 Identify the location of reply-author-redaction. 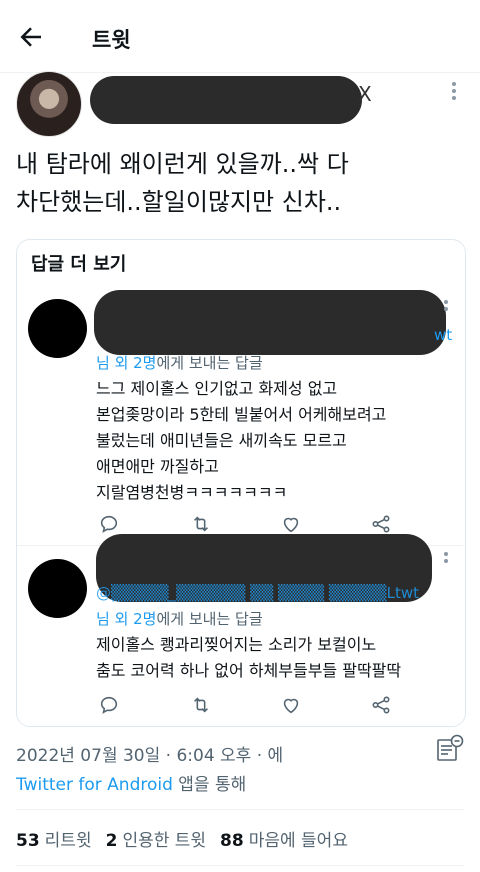
(270, 322).